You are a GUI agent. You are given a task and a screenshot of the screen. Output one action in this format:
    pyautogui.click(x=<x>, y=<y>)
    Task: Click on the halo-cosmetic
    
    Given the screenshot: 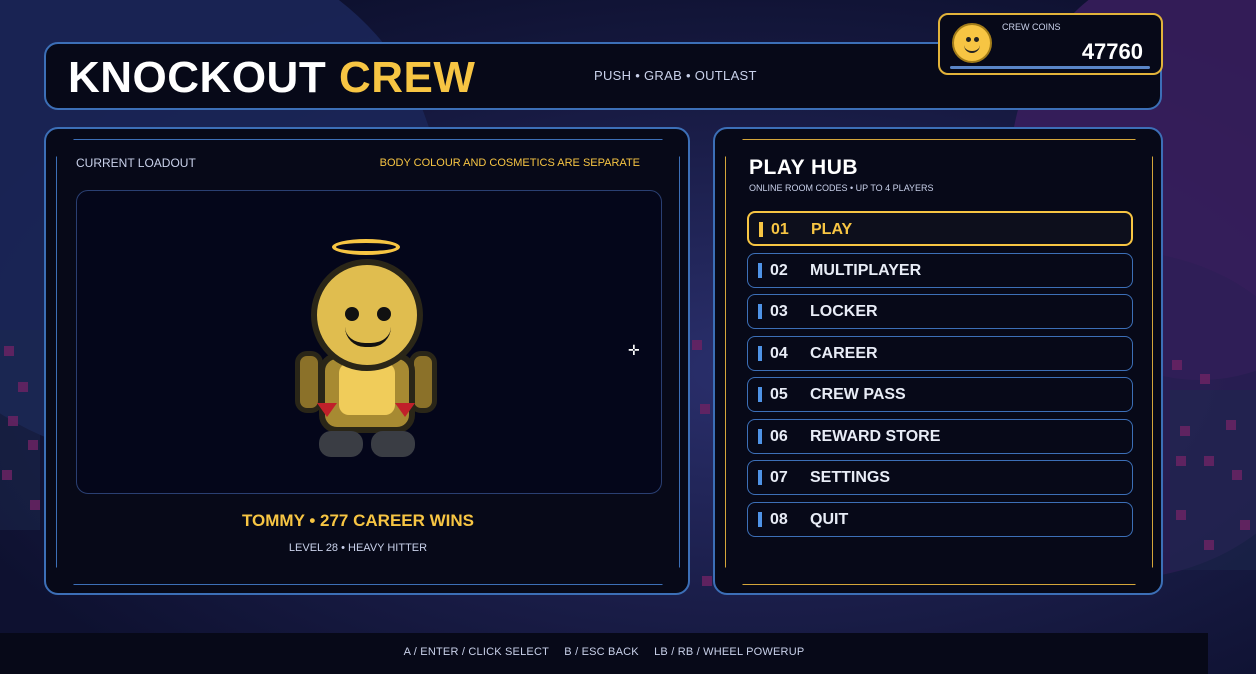 What is the action you would take?
    pyautogui.click(x=366, y=247)
    